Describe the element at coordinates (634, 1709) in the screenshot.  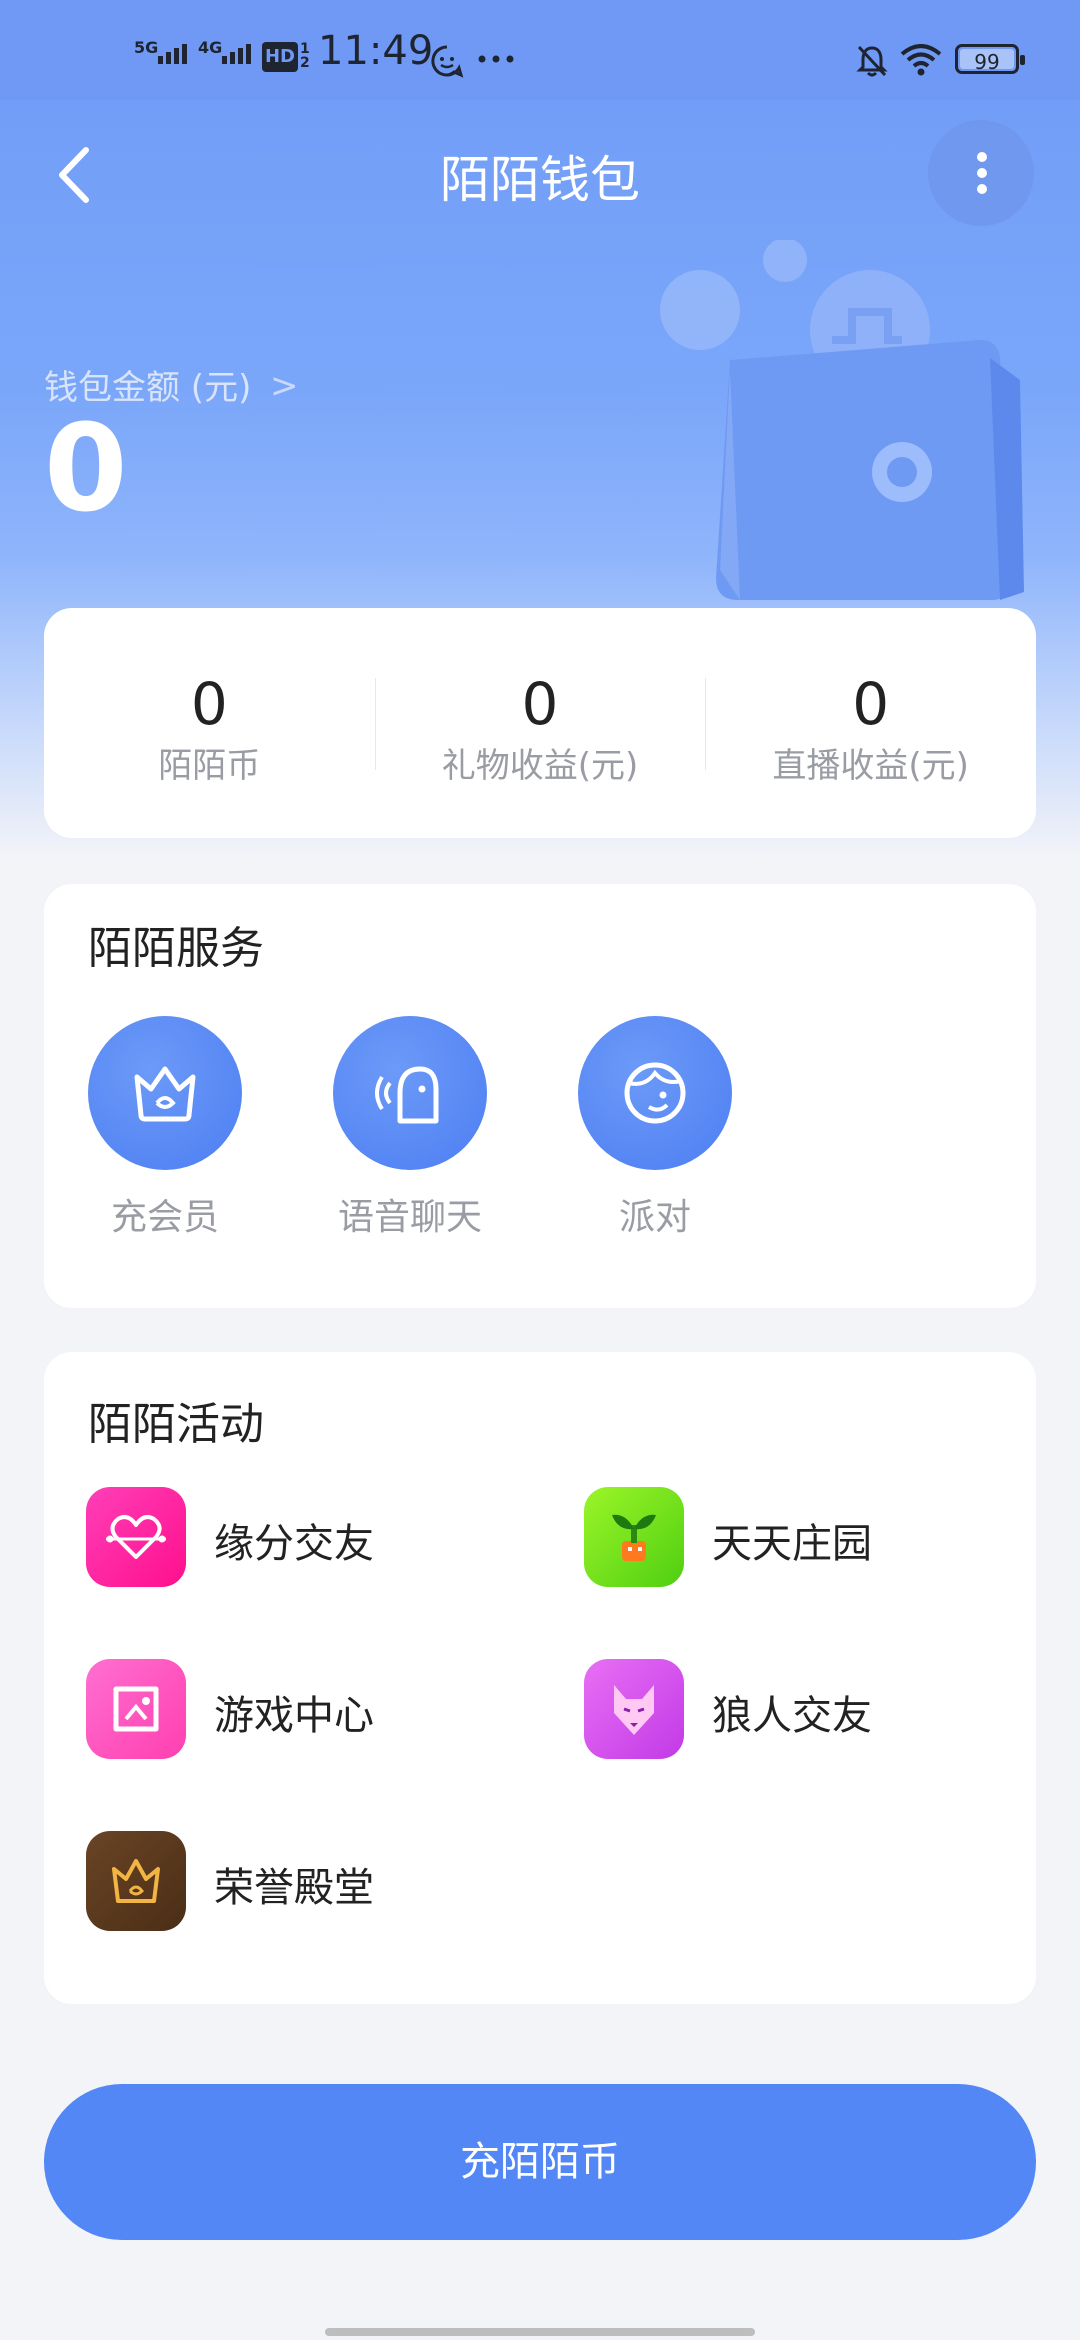
I see `wolf-icon` at that location.